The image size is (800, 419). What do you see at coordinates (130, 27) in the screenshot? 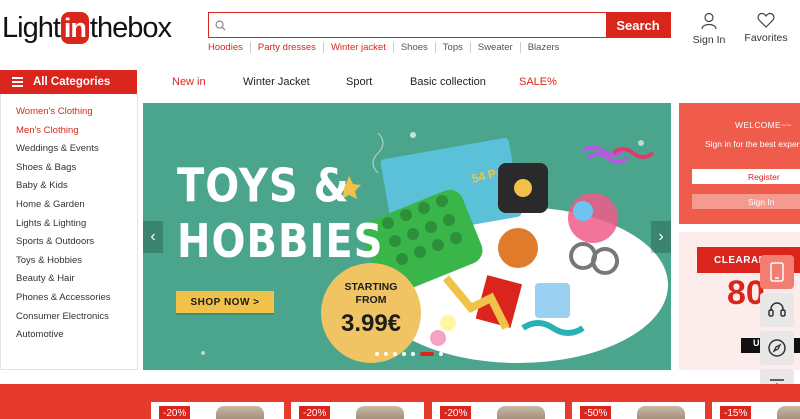
I see `logo-text-post: thebox` at bounding box center [130, 27].